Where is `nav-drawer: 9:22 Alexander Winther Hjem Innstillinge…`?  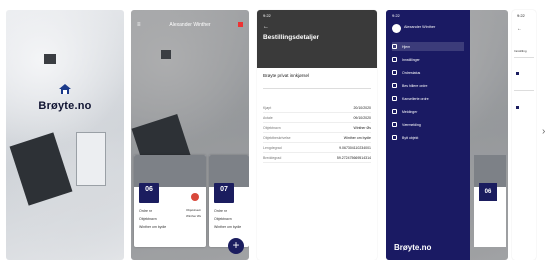 nav-drawer: 9:22 Alexander Winther Hjem Innstillinge… is located at coordinates (428, 135).